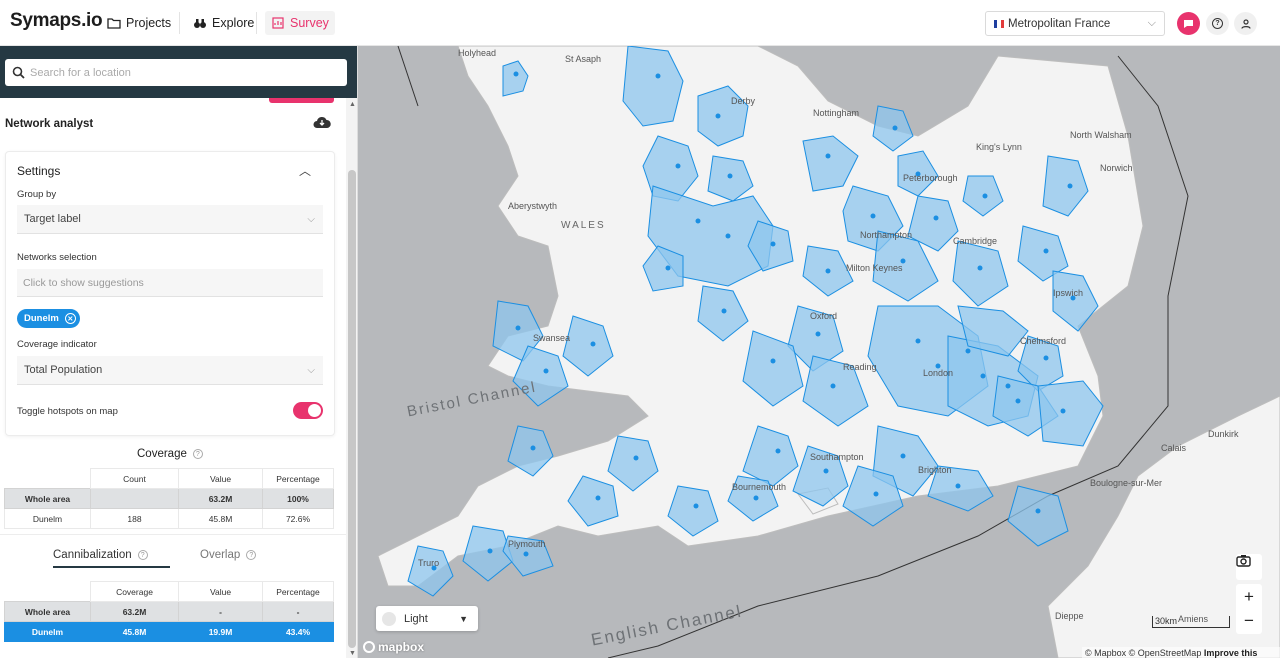 The height and width of the screenshot is (658, 1280). I want to click on table-cell: 63.2M, so click(134, 611).